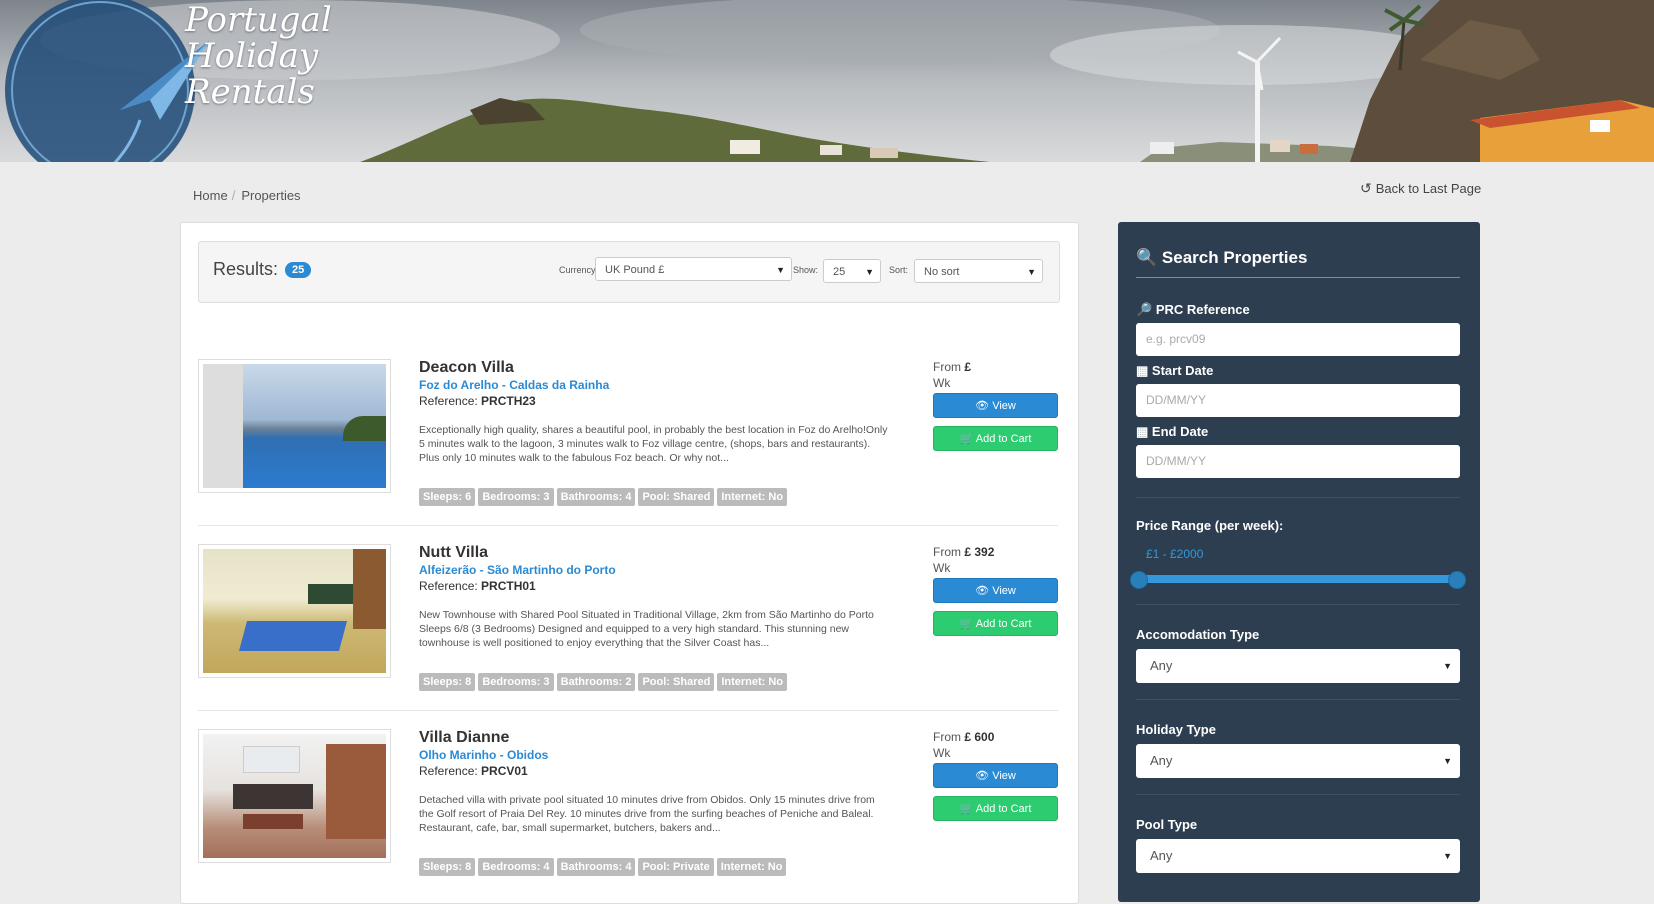  What do you see at coordinates (635, 270) in the screenshot?
I see `currency-select-value: UK Pound £` at bounding box center [635, 270].